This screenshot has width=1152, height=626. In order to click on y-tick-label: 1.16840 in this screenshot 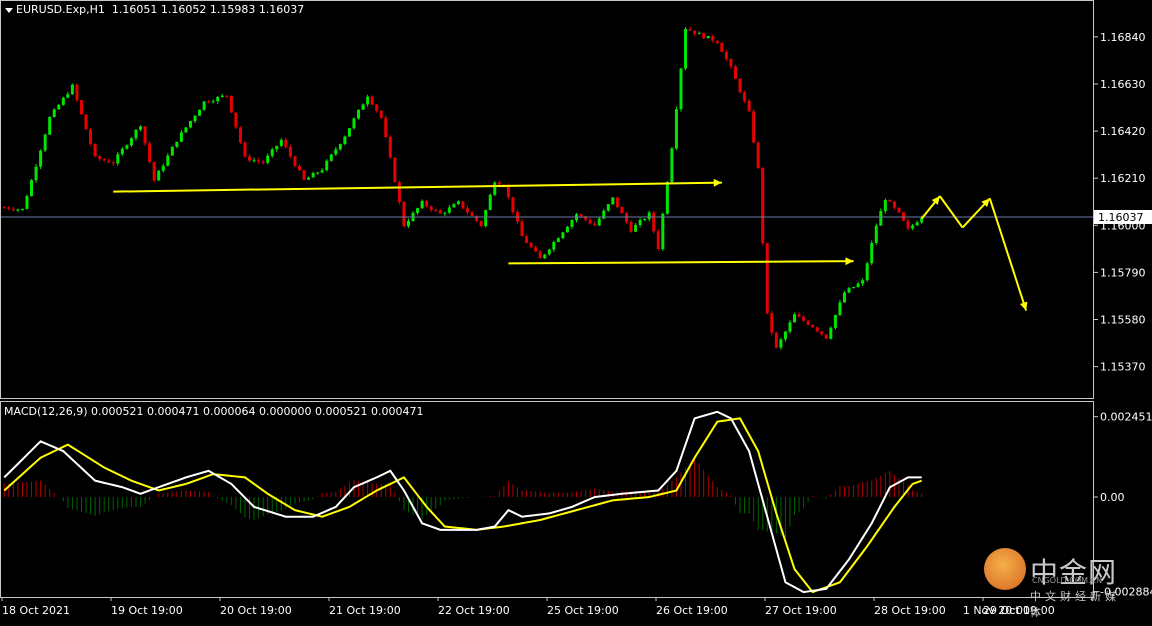, I will do `click(1123, 37)`.